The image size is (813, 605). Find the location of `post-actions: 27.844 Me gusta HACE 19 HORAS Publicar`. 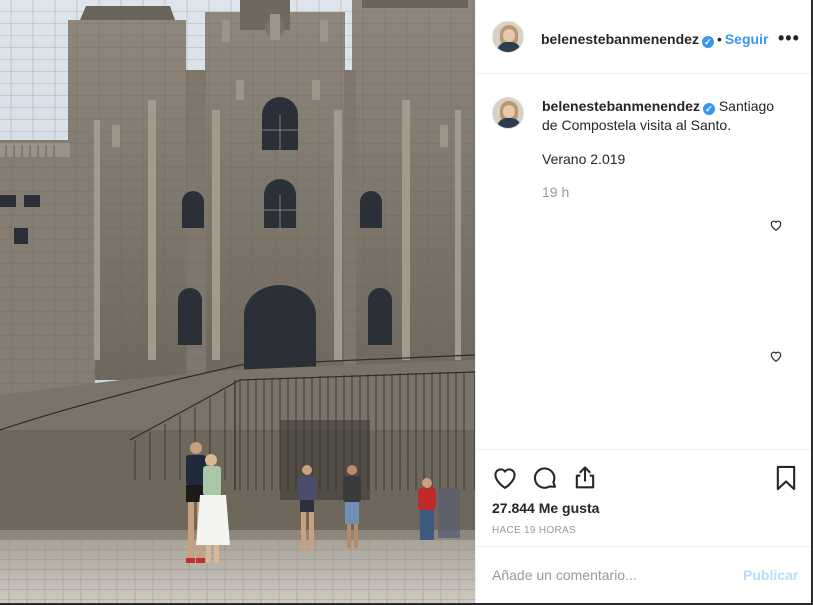

post-actions: 27.844 Me gusta HACE 19 HORAS Publicar is located at coordinates (643, 526).